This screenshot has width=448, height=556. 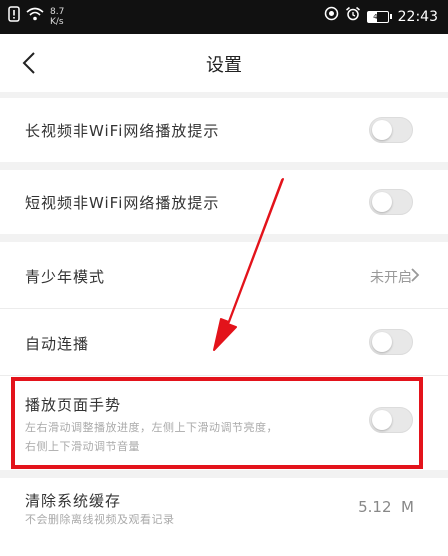 I want to click on battery-level: 45, so click(x=378, y=16).